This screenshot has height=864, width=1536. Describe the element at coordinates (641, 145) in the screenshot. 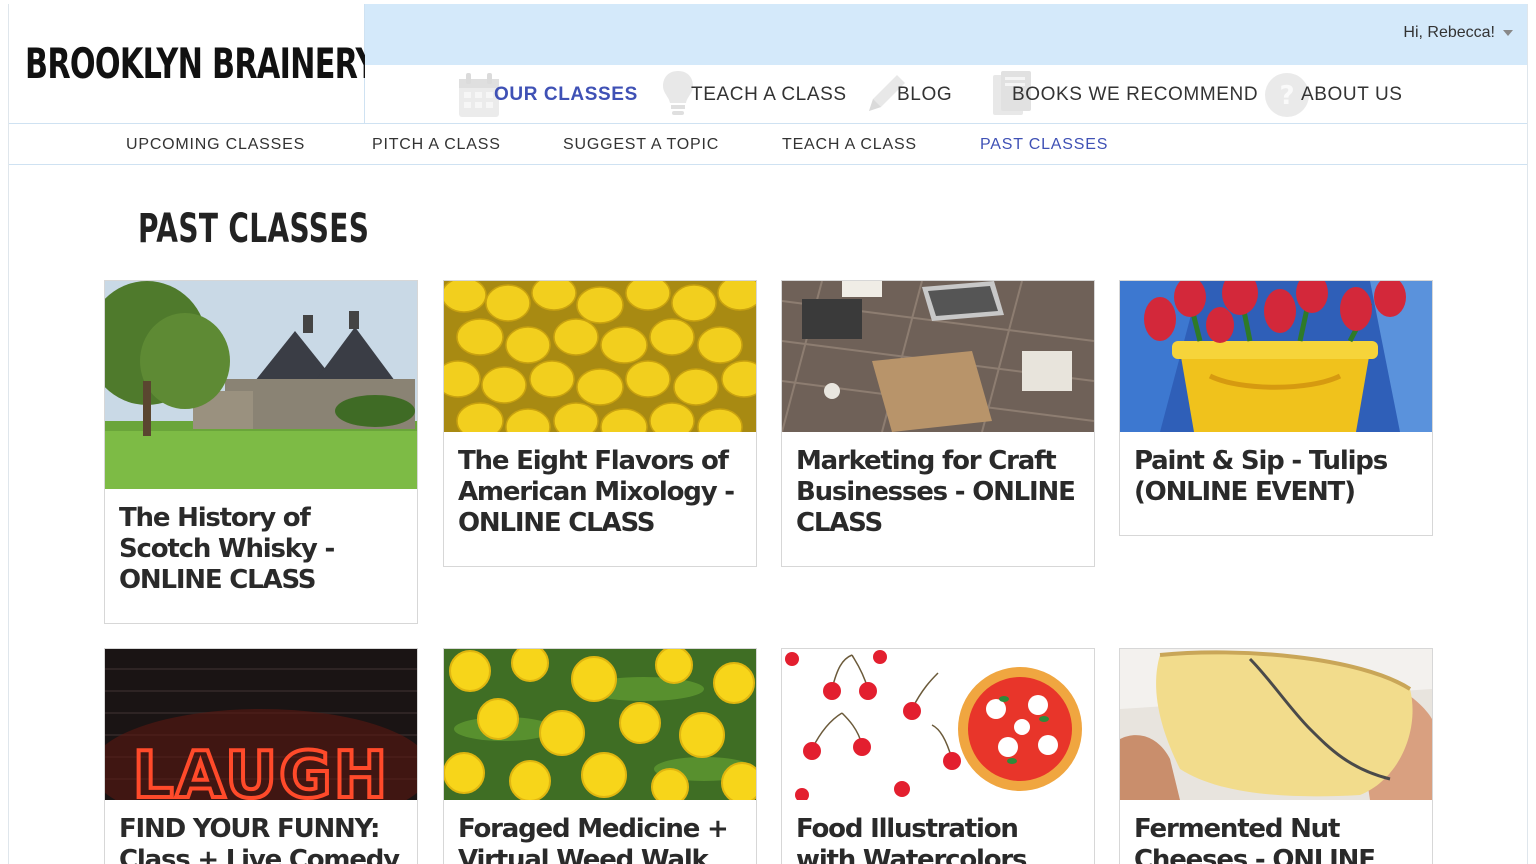

I see `subnav-suggest-a-topic: SUGGEST A TOPIC` at that location.